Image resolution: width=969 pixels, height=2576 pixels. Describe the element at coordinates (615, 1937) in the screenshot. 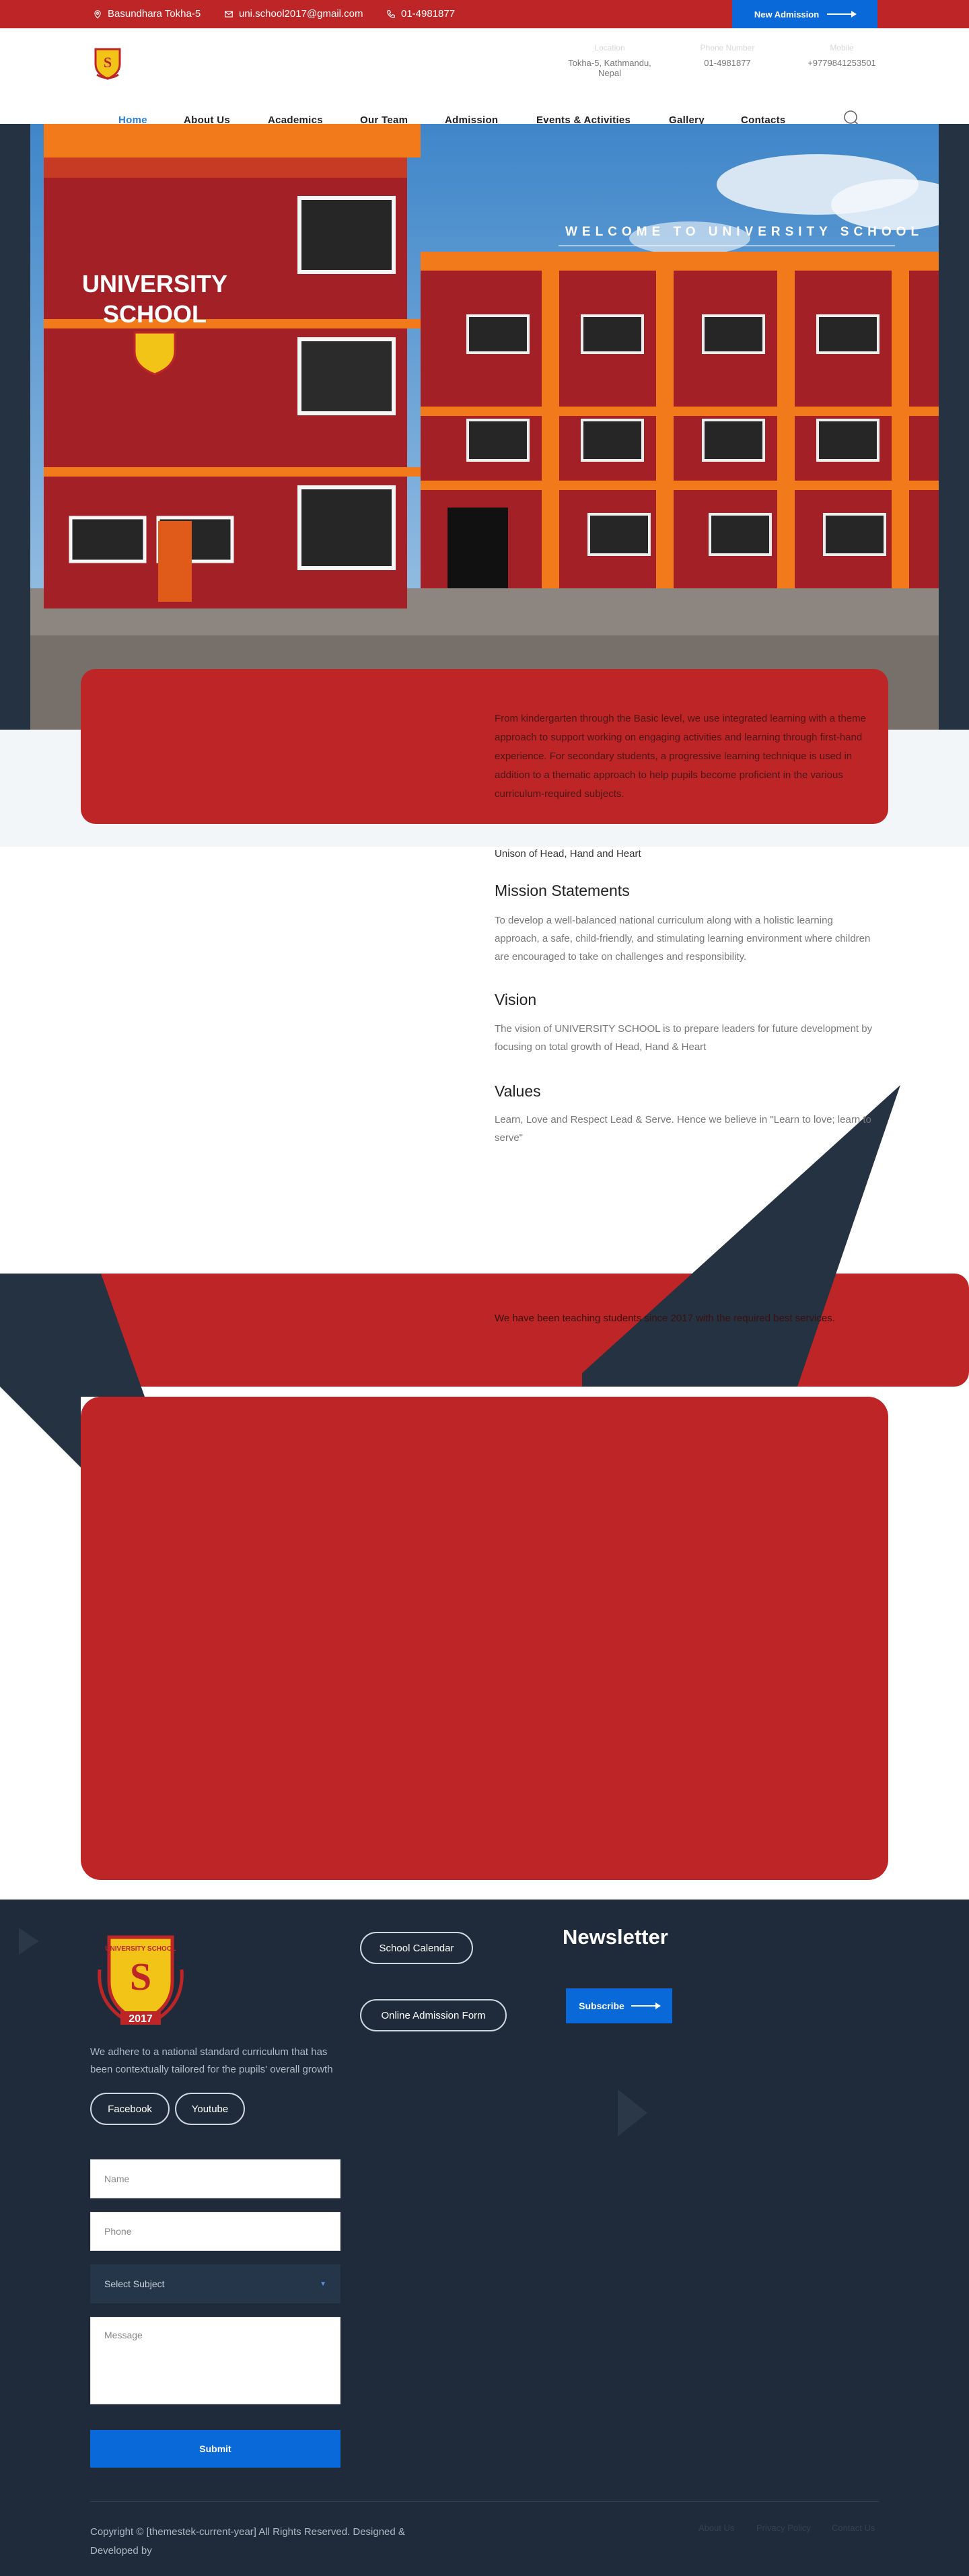

I see `newsletter-title: Newsletter` at that location.